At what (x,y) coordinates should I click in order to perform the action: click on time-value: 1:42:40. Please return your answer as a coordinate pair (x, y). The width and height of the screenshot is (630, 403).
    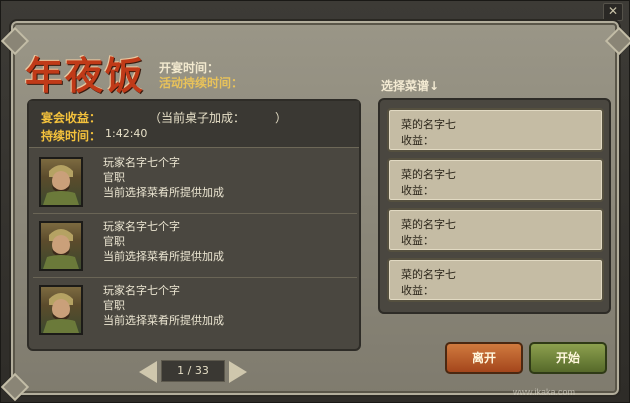
    Looking at the image, I should click on (126, 133).